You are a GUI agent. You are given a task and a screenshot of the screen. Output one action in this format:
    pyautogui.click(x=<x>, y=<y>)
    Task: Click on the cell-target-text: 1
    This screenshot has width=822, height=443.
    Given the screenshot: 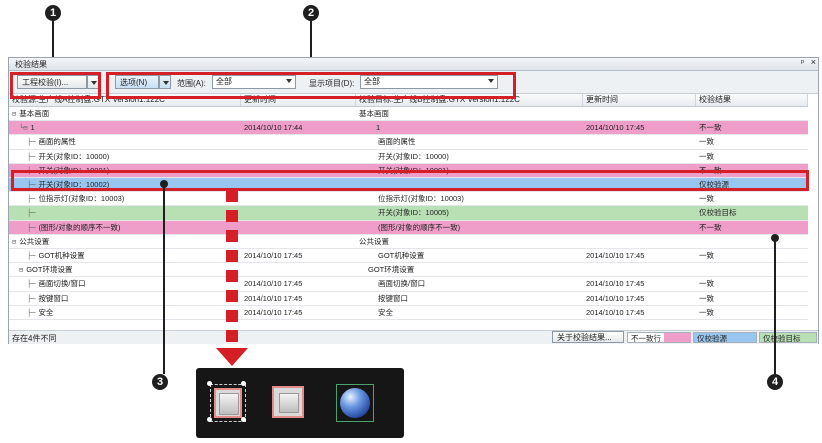 What is the action you would take?
    pyautogui.click(x=378, y=128)
    